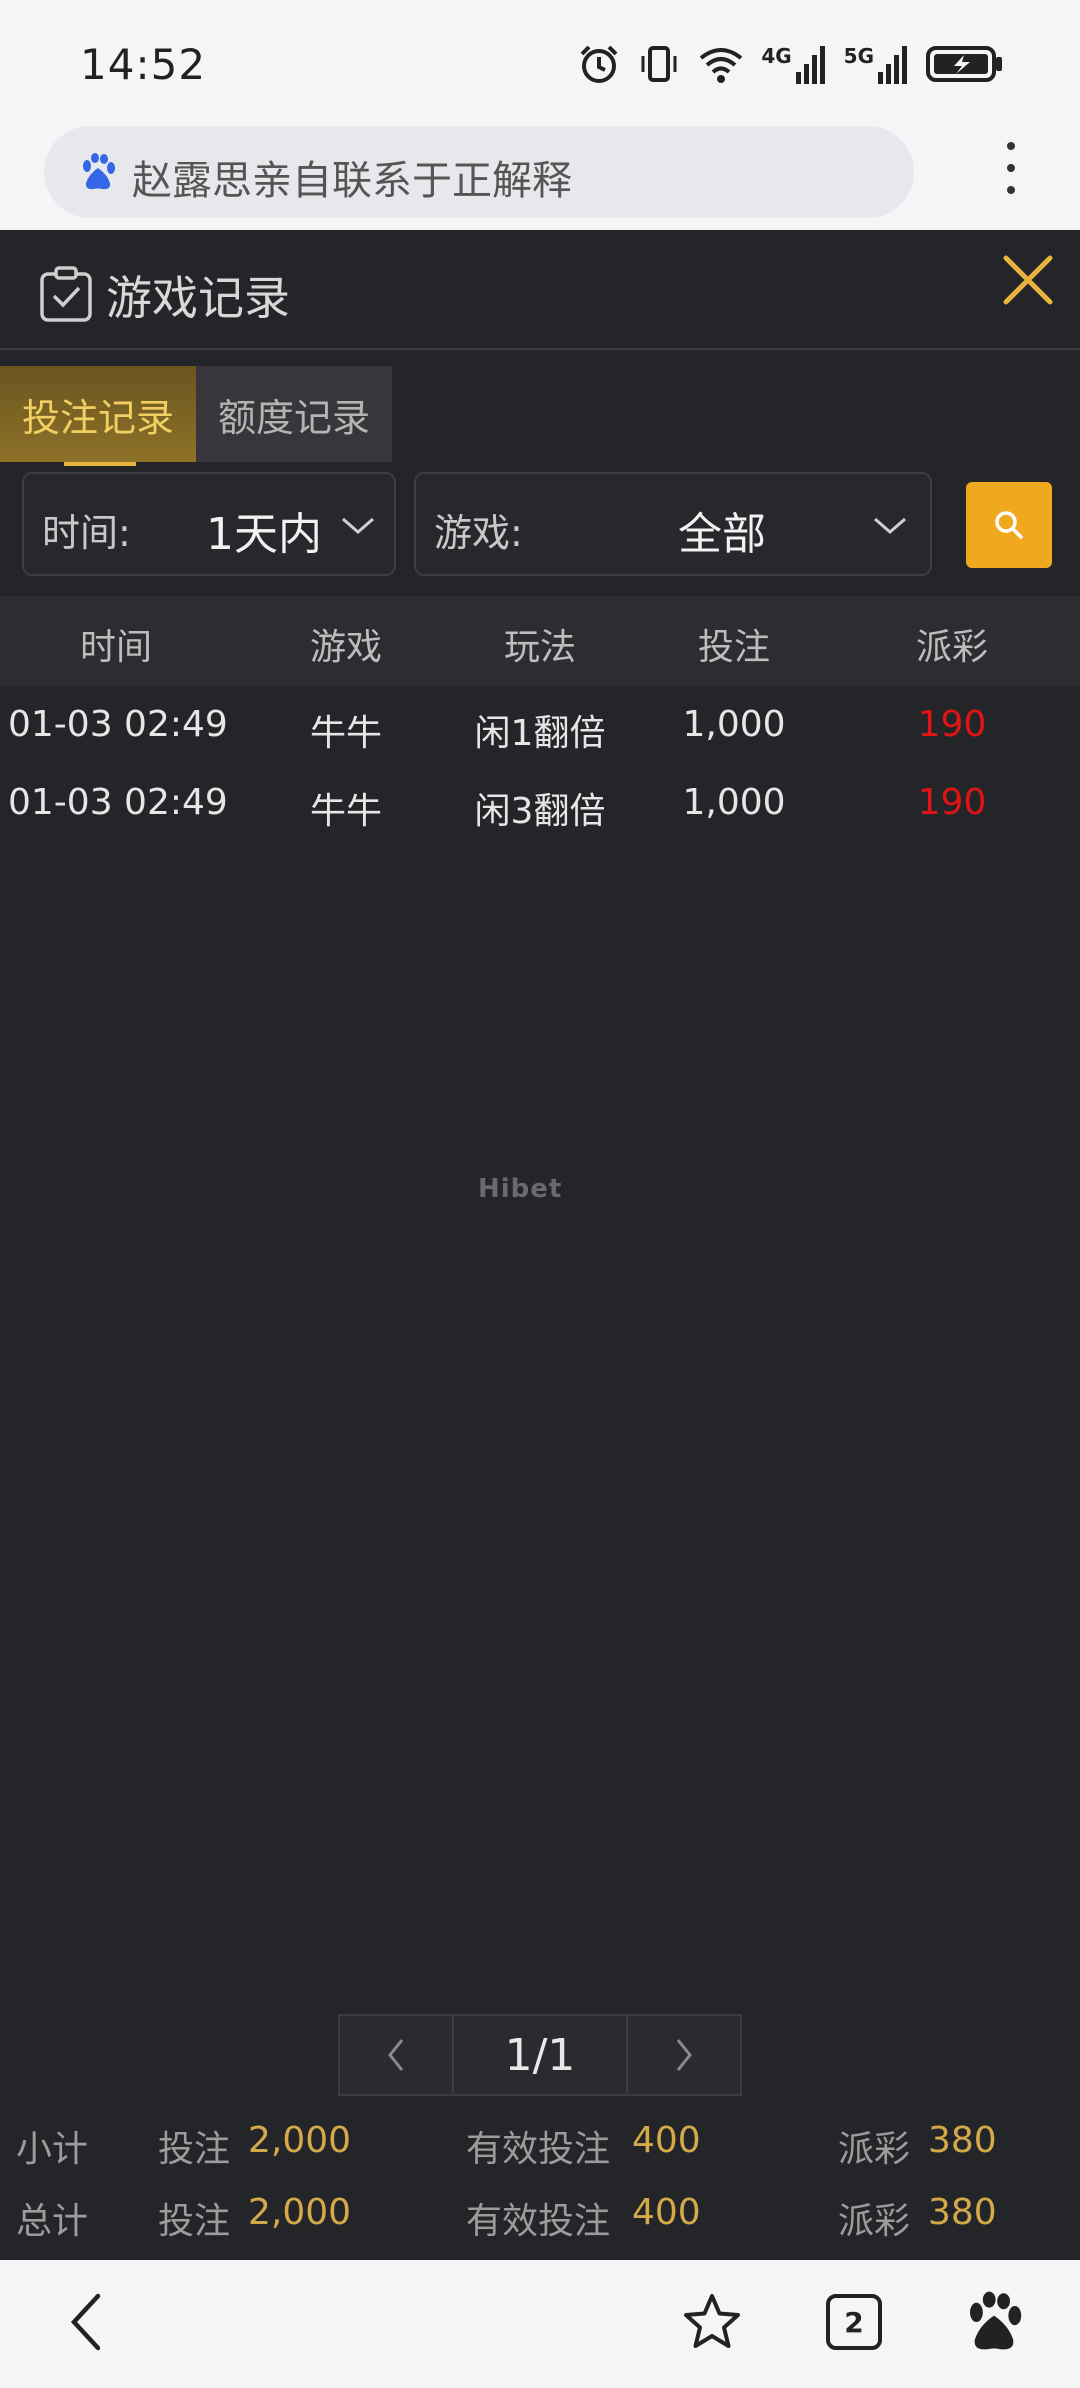 The height and width of the screenshot is (2388, 1080). What do you see at coordinates (52, 2221) in the screenshot?
I see `total-label: 总计` at bounding box center [52, 2221].